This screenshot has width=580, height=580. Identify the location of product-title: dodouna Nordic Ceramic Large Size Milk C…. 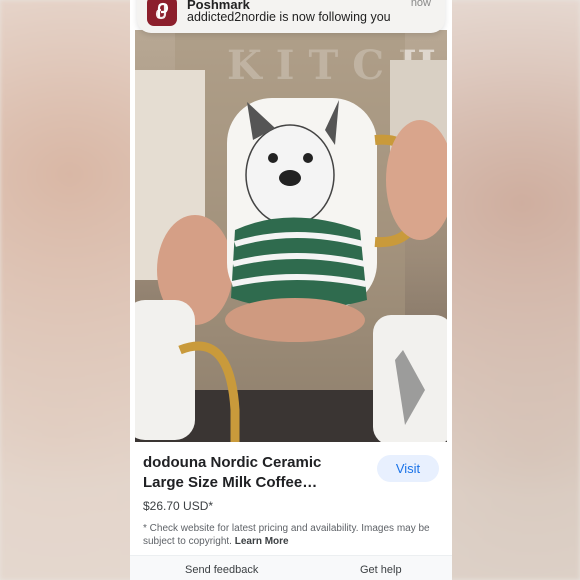
(254, 473).